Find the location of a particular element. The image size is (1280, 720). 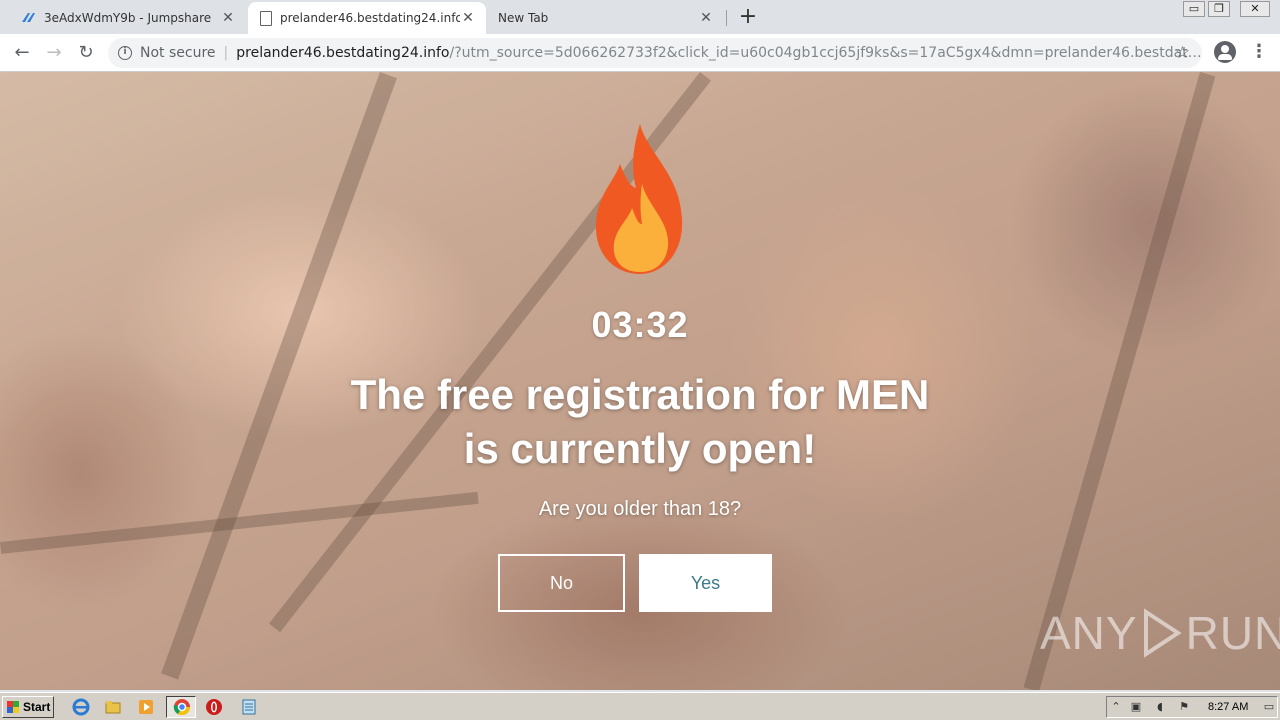

page-icon is located at coordinates (266, 18).